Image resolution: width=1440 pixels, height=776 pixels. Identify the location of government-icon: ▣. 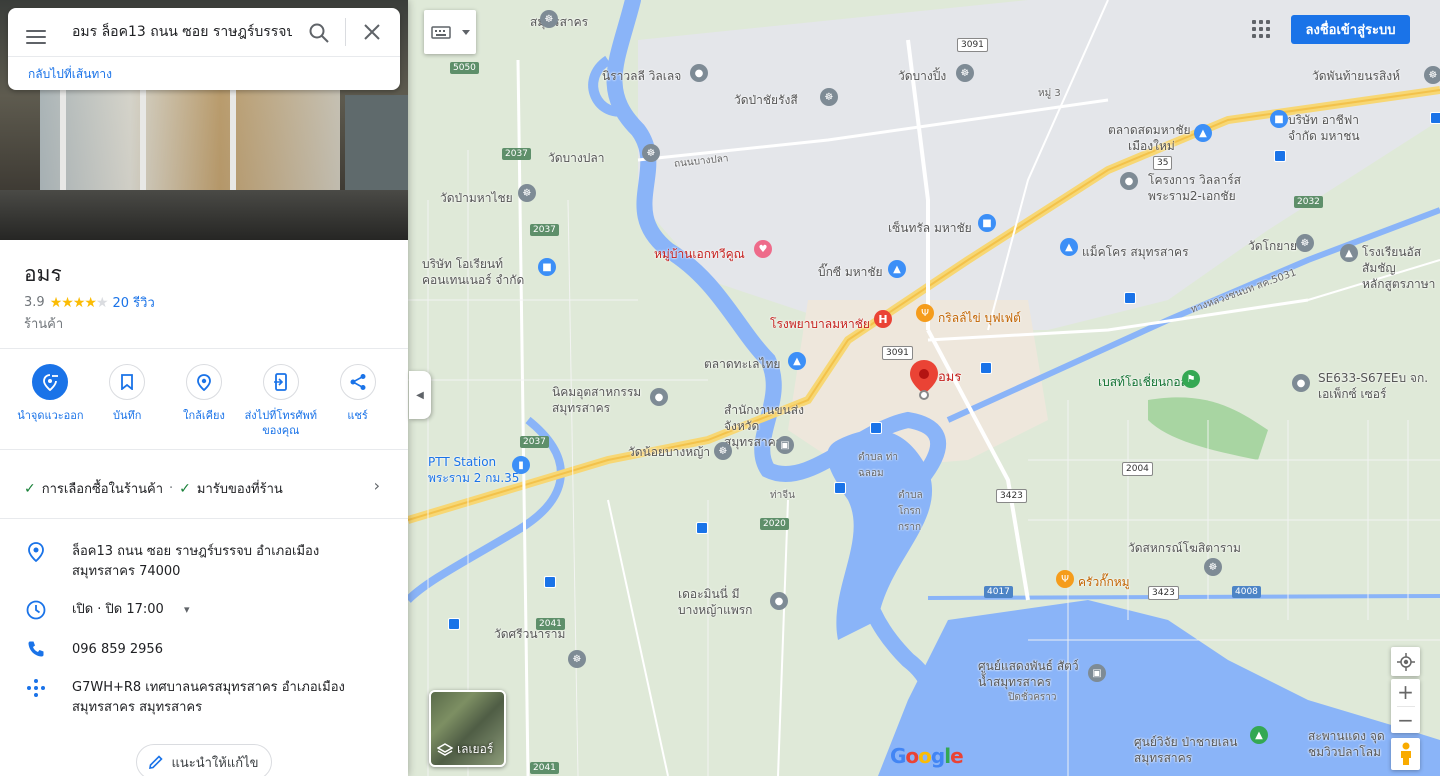
(785, 445).